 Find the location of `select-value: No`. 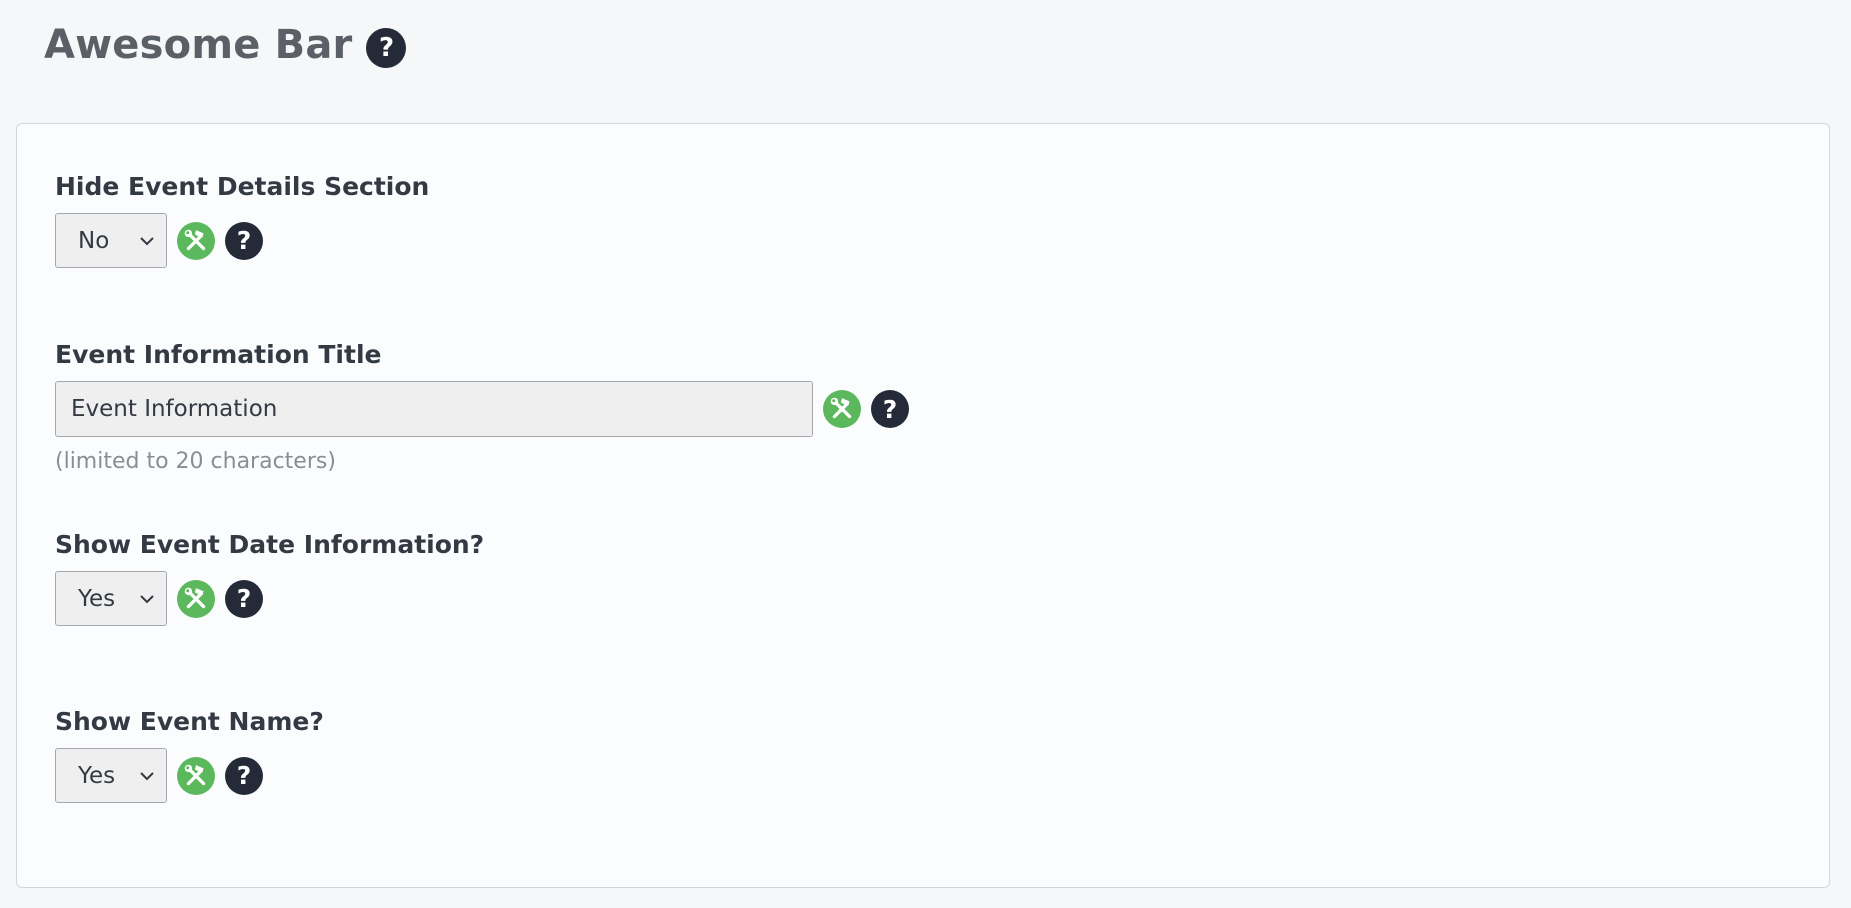

select-value: No is located at coordinates (94, 240).